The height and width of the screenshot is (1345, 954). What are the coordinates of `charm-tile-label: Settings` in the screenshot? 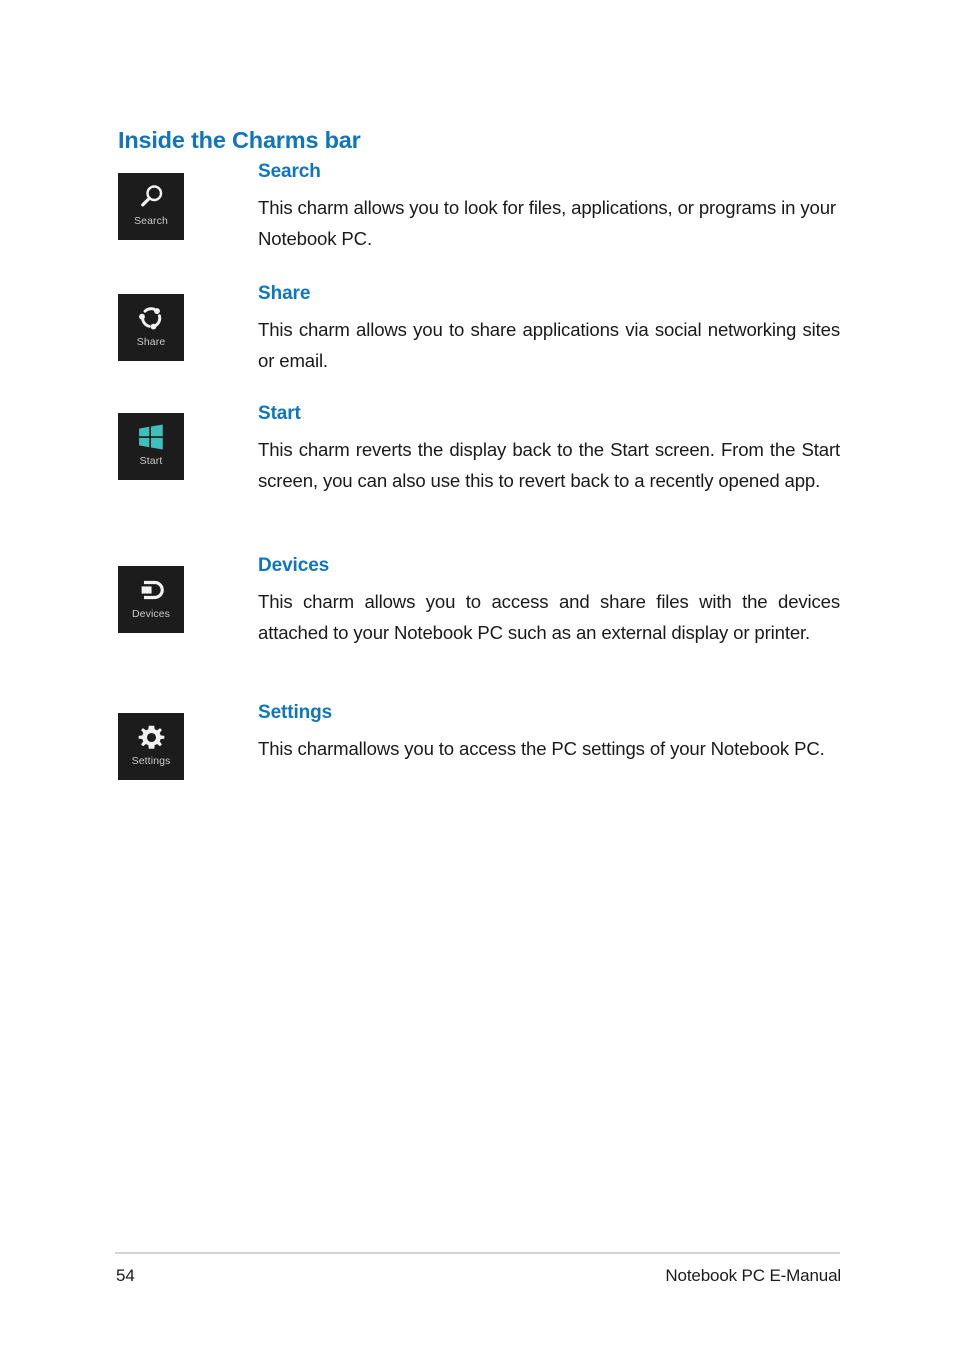 It's located at (151, 761).